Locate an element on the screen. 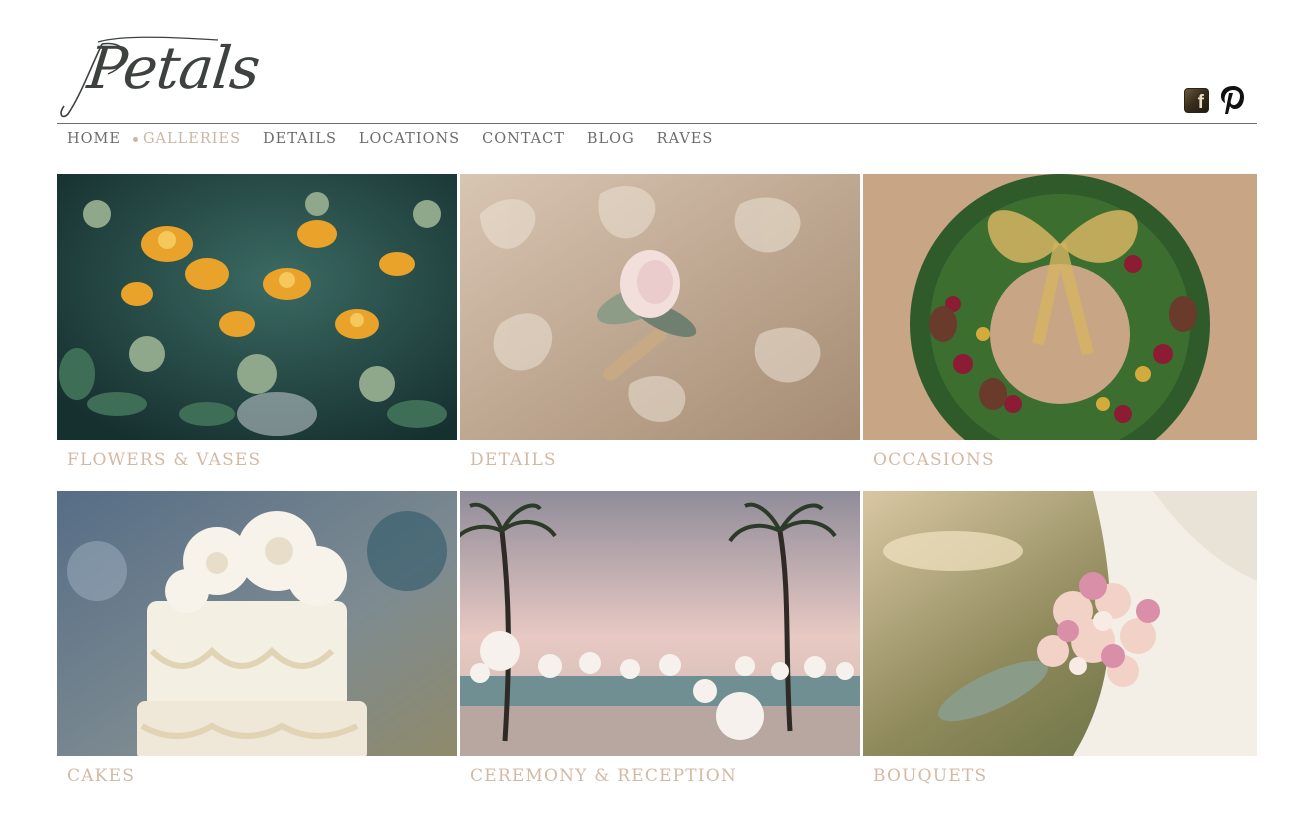  nav-label: RAVES is located at coordinates (685, 139).